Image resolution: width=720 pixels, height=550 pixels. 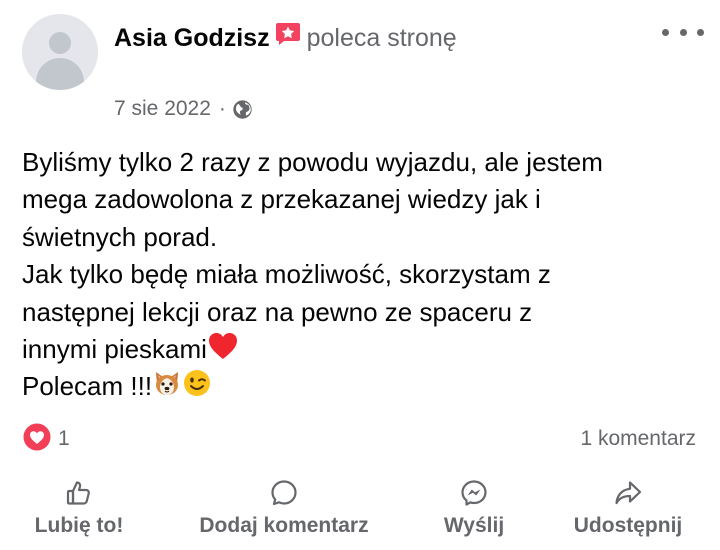 I want to click on reaction-count: 1, so click(x=64, y=438).